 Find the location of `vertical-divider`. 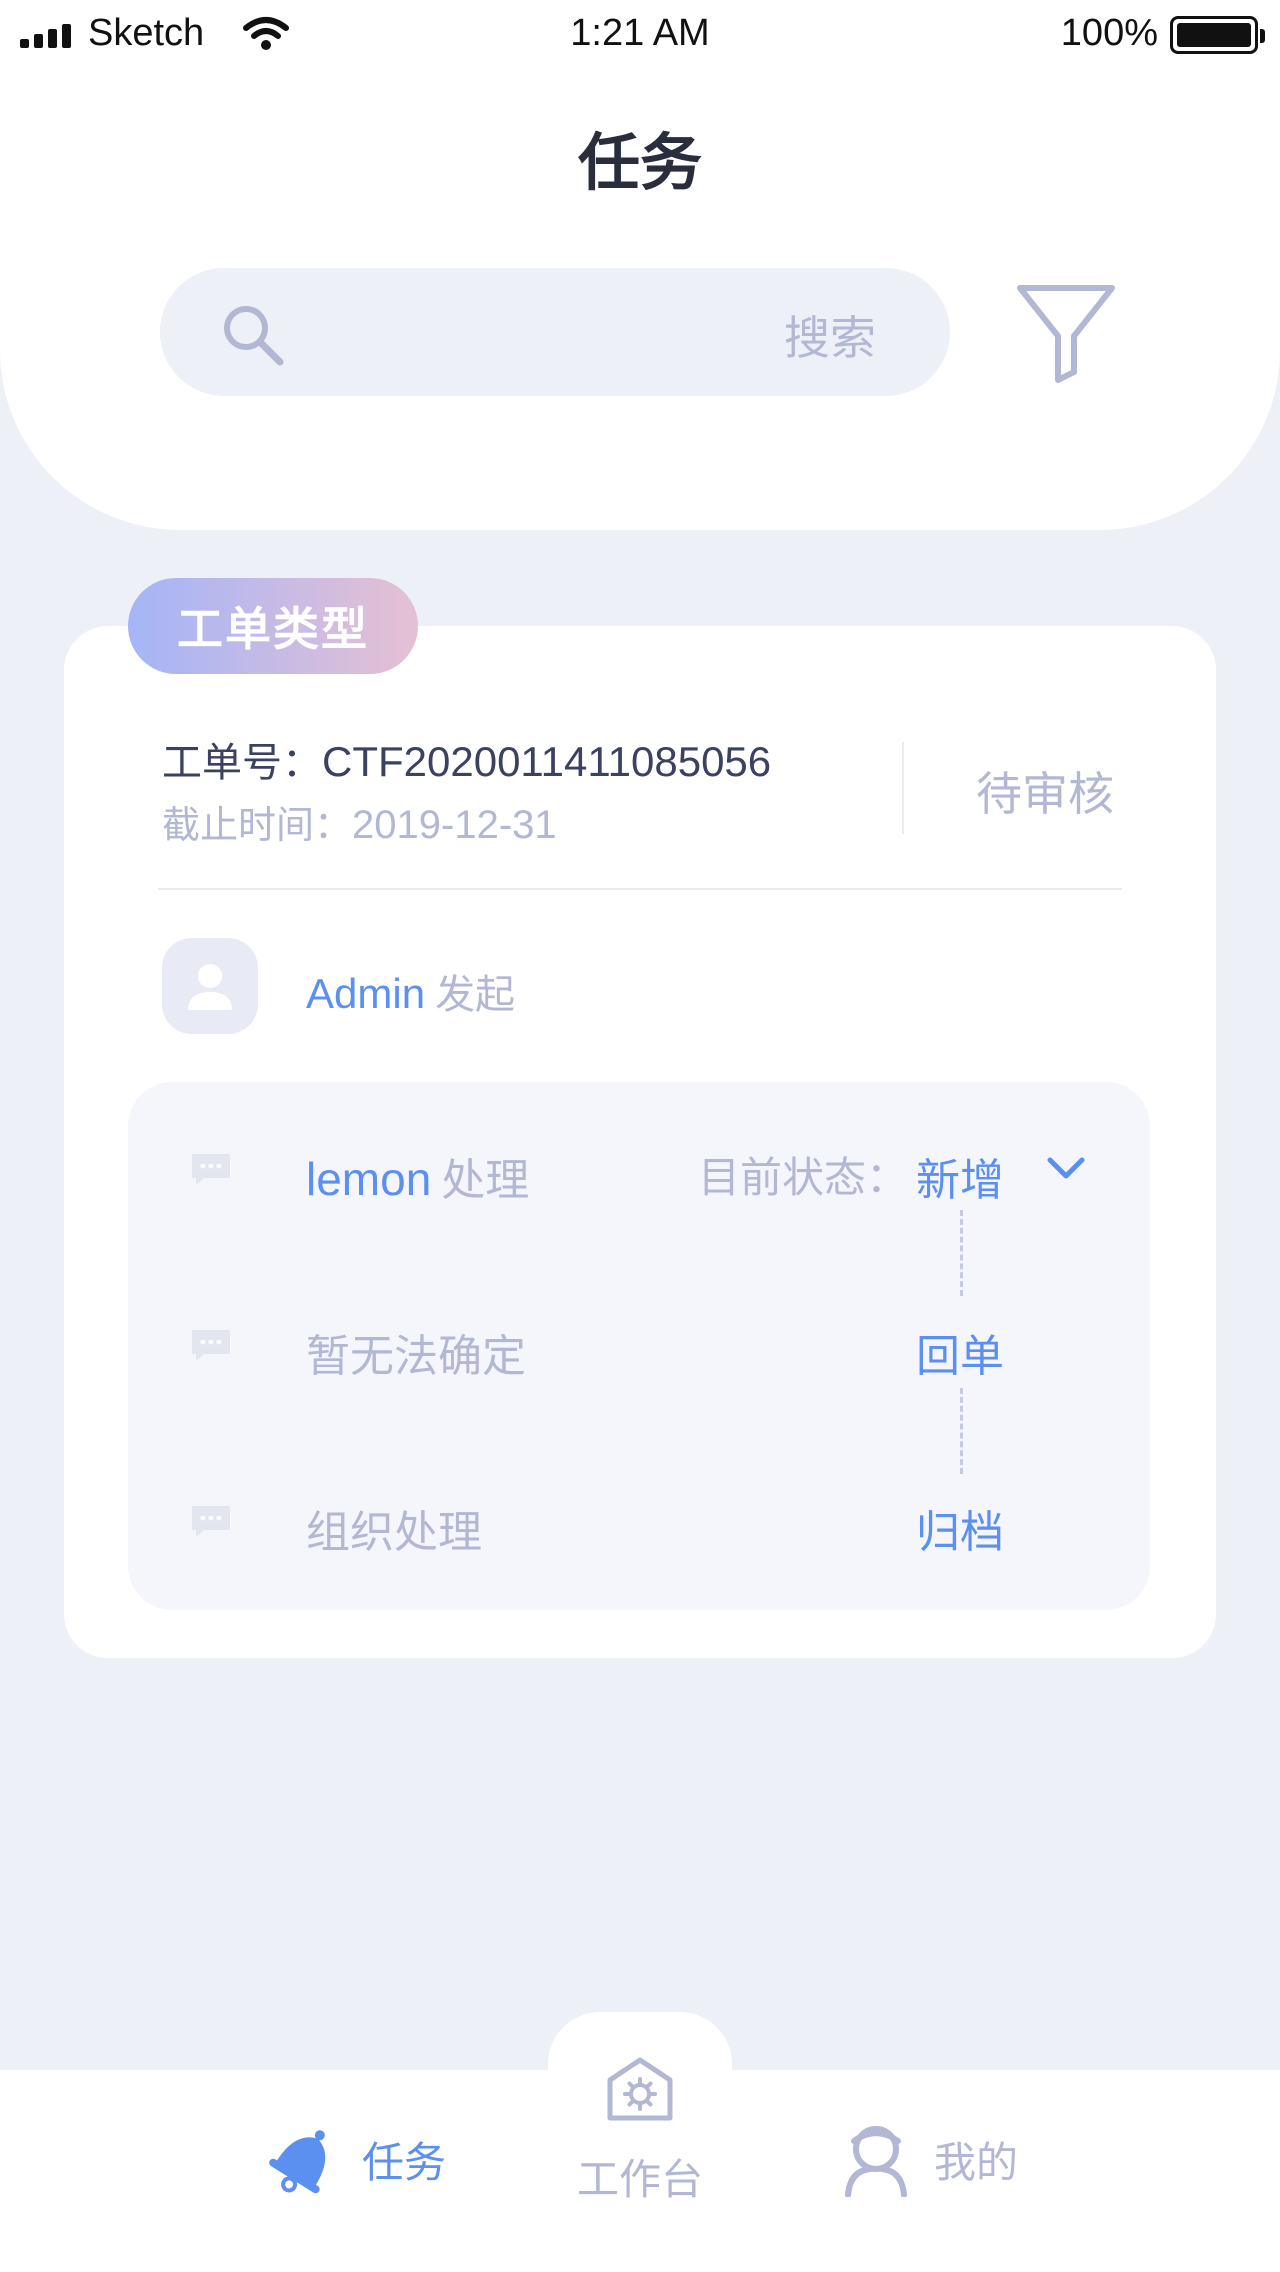

vertical-divider is located at coordinates (903, 788).